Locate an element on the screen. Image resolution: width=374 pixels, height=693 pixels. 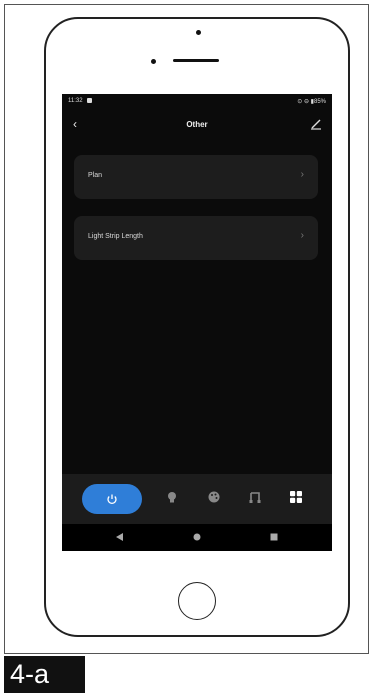
page-title: Other is located at coordinates (197, 124).